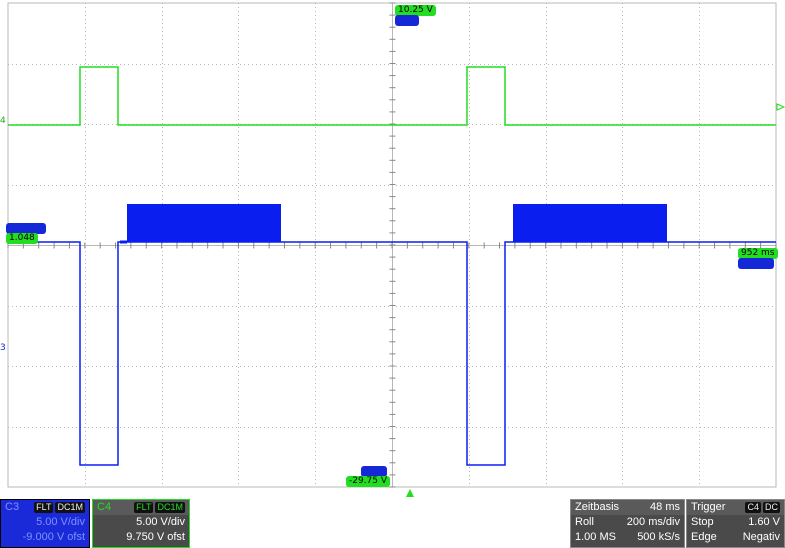  Describe the element at coordinates (756, 263) in the screenshot. I see `time-marker-tag-blue` at that location.